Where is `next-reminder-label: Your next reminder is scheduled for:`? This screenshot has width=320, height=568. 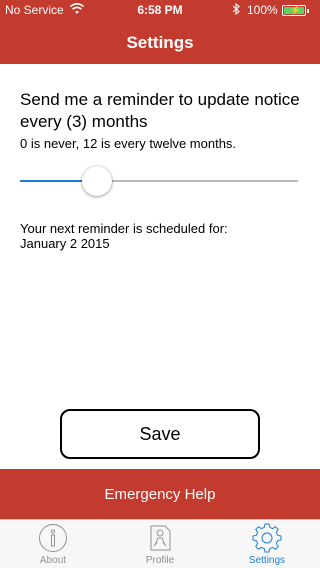
next-reminder-label: Your next reminder is scheduled for: is located at coordinates (124, 228).